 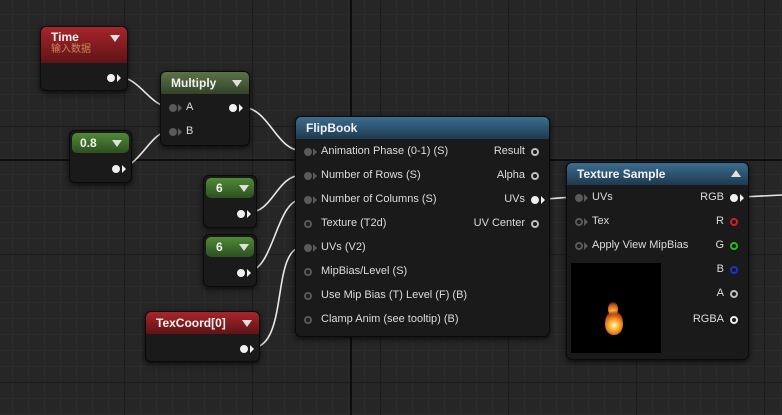 What do you see at coordinates (712, 197) in the screenshot?
I see `texture-sample-output-rgb-label: RGB` at bounding box center [712, 197].